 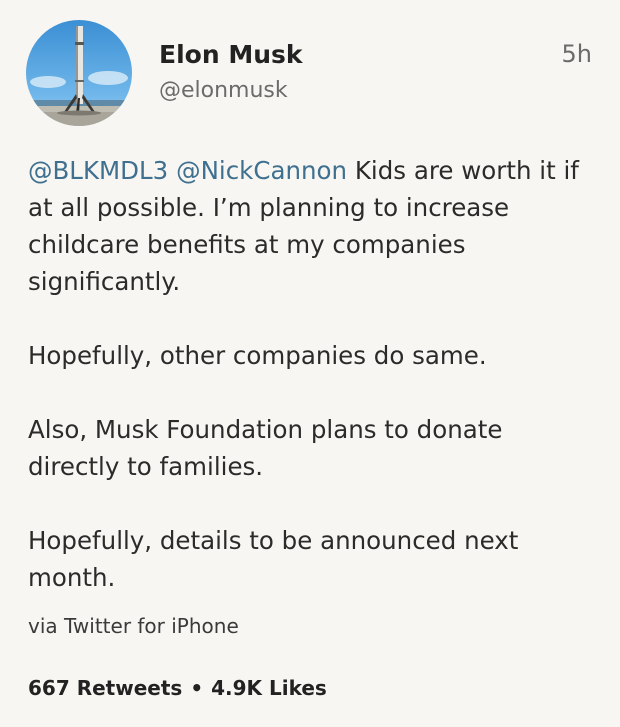 What do you see at coordinates (577, 54) in the screenshot?
I see `tweet-timestamp: 5h` at bounding box center [577, 54].